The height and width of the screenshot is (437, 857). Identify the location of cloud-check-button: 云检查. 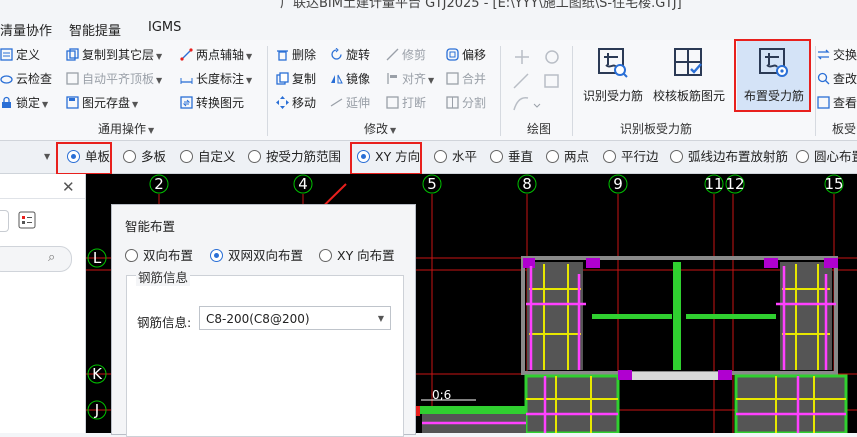
(26, 79).